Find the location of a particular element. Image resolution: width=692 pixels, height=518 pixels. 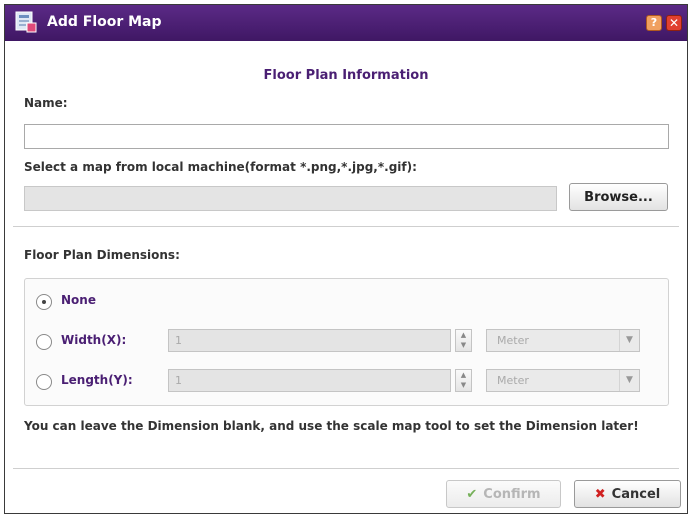

confirm-label: Confirm is located at coordinates (512, 494).